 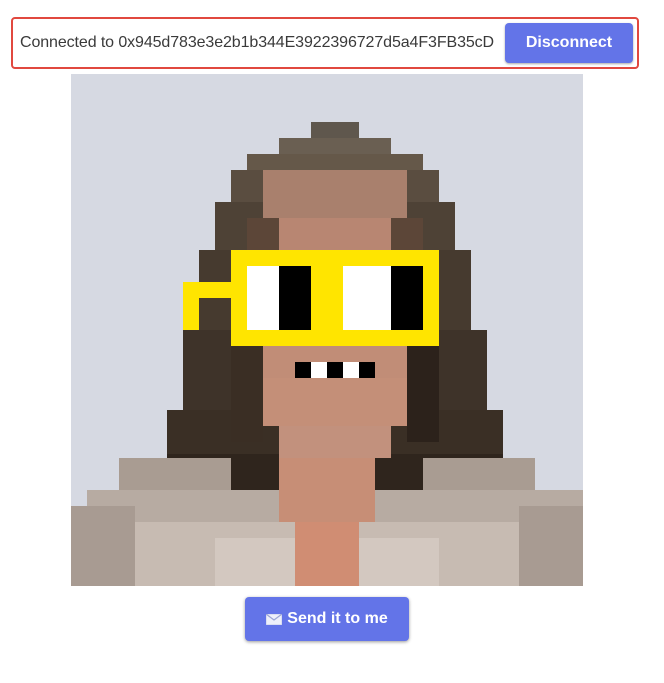 What do you see at coordinates (274, 619) in the screenshot?
I see `envelope-icon` at bounding box center [274, 619].